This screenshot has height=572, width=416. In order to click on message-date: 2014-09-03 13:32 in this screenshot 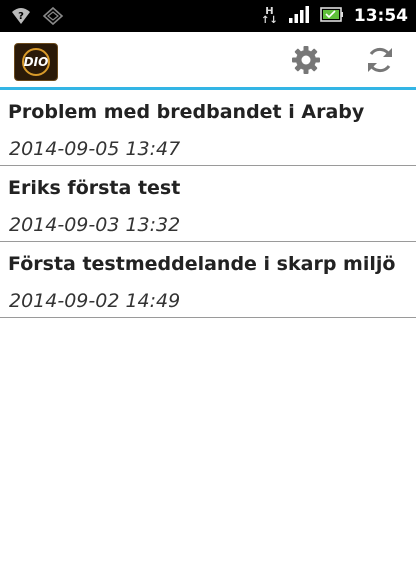, I will do `click(95, 225)`.